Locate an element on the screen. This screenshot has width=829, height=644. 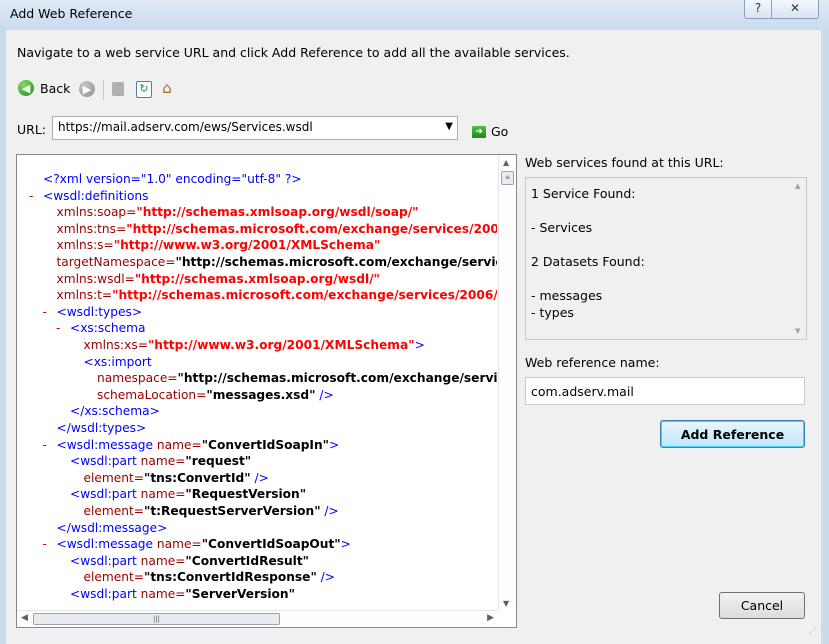
xml-line: <wsdl:part name="RequestVersion" is located at coordinates (188, 494).